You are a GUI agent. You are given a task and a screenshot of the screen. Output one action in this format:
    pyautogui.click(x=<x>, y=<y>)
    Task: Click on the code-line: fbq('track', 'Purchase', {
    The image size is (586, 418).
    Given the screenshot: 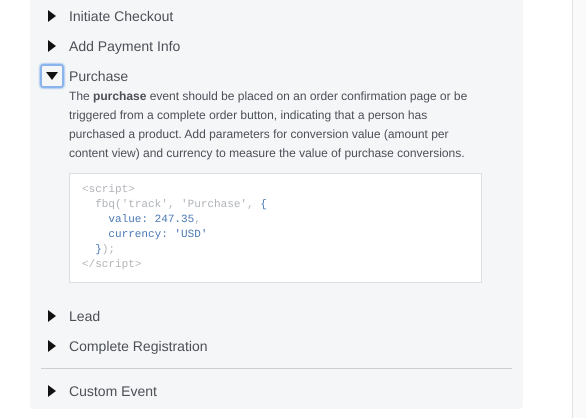 What is the action you would take?
    pyautogui.click(x=180, y=205)
    